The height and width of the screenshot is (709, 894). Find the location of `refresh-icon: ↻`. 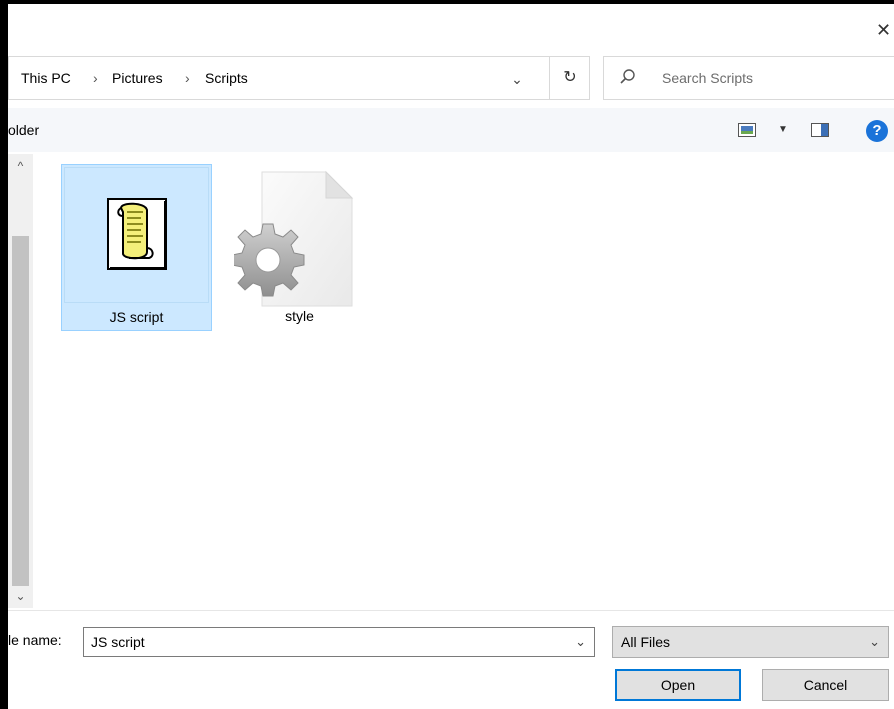

refresh-icon: ↻ is located at coordinates (569, 78).